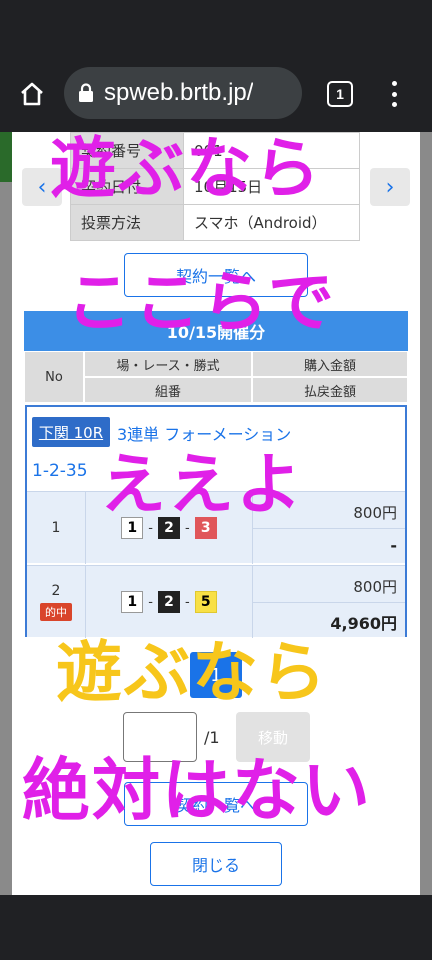  What do you see at coordinates (212, 737) in the screenshot?
I see `page-total: /1` at bounding box center [212, 737].